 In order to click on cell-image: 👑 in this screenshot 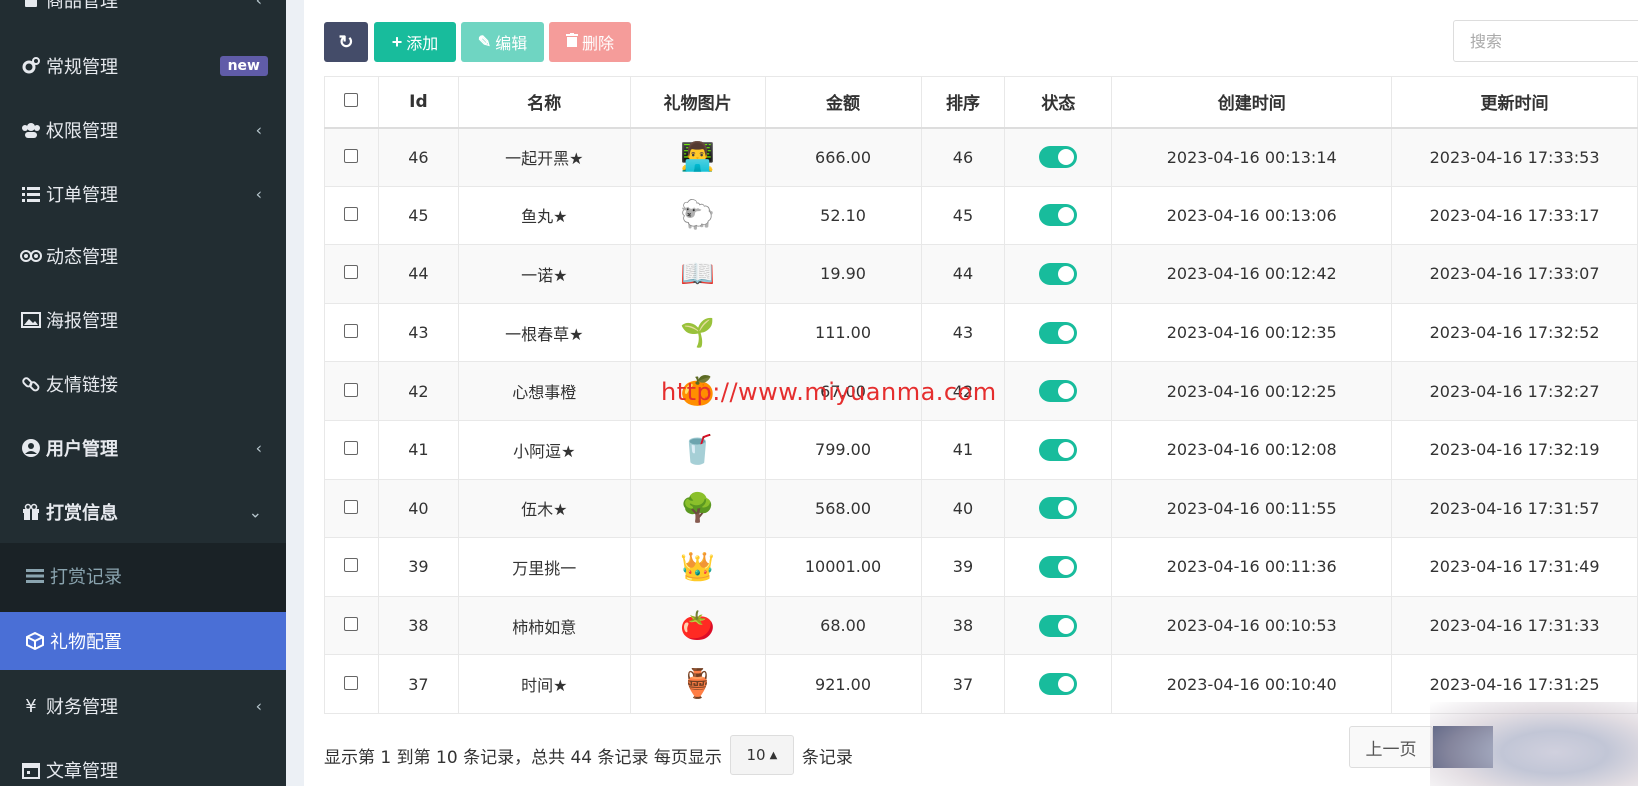, I will do `click(697, 567)`.